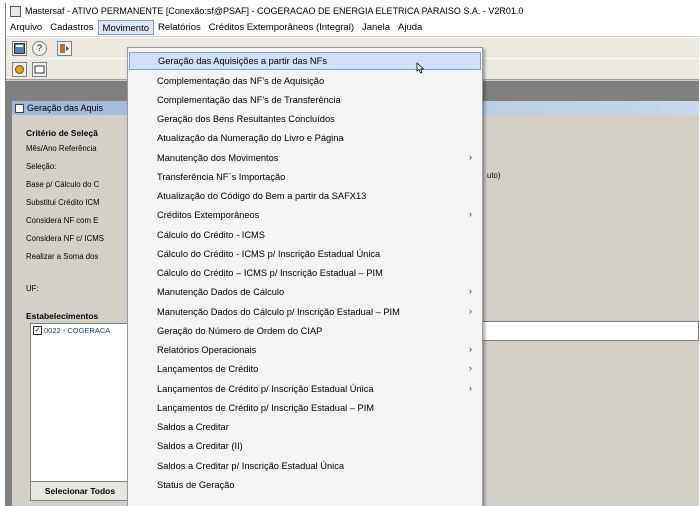 The height and width of the screenshot is (506, 700). Describe the element at coordinates (494, 175) in the screenshot. I see `right-fragment-label: uto)` at that location.